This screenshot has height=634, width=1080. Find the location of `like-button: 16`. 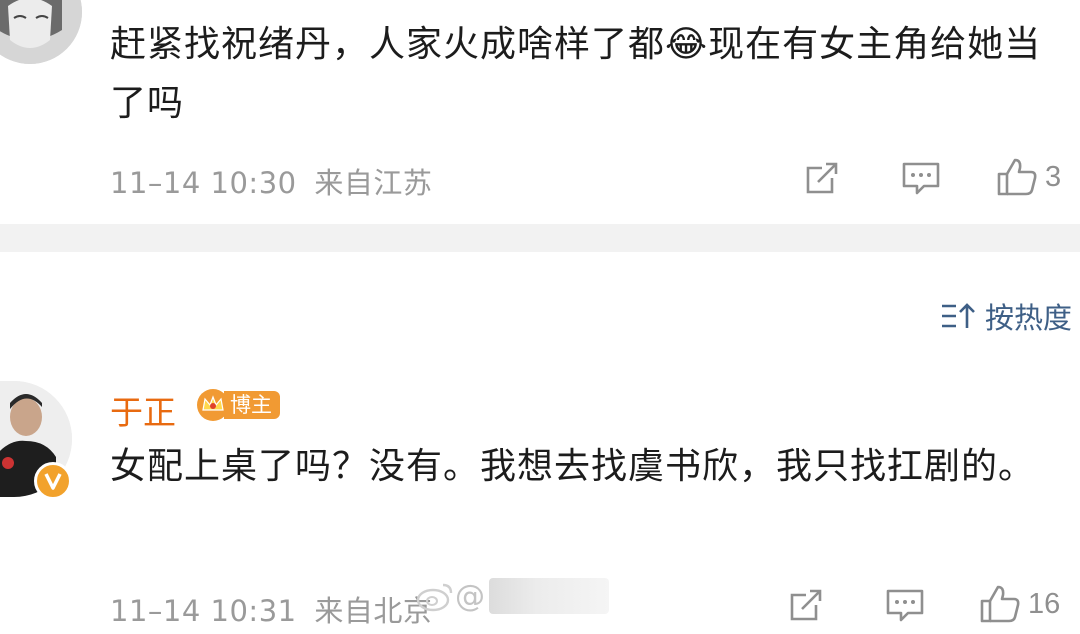

like-button: 16 is located at coordinates (1019, 604).